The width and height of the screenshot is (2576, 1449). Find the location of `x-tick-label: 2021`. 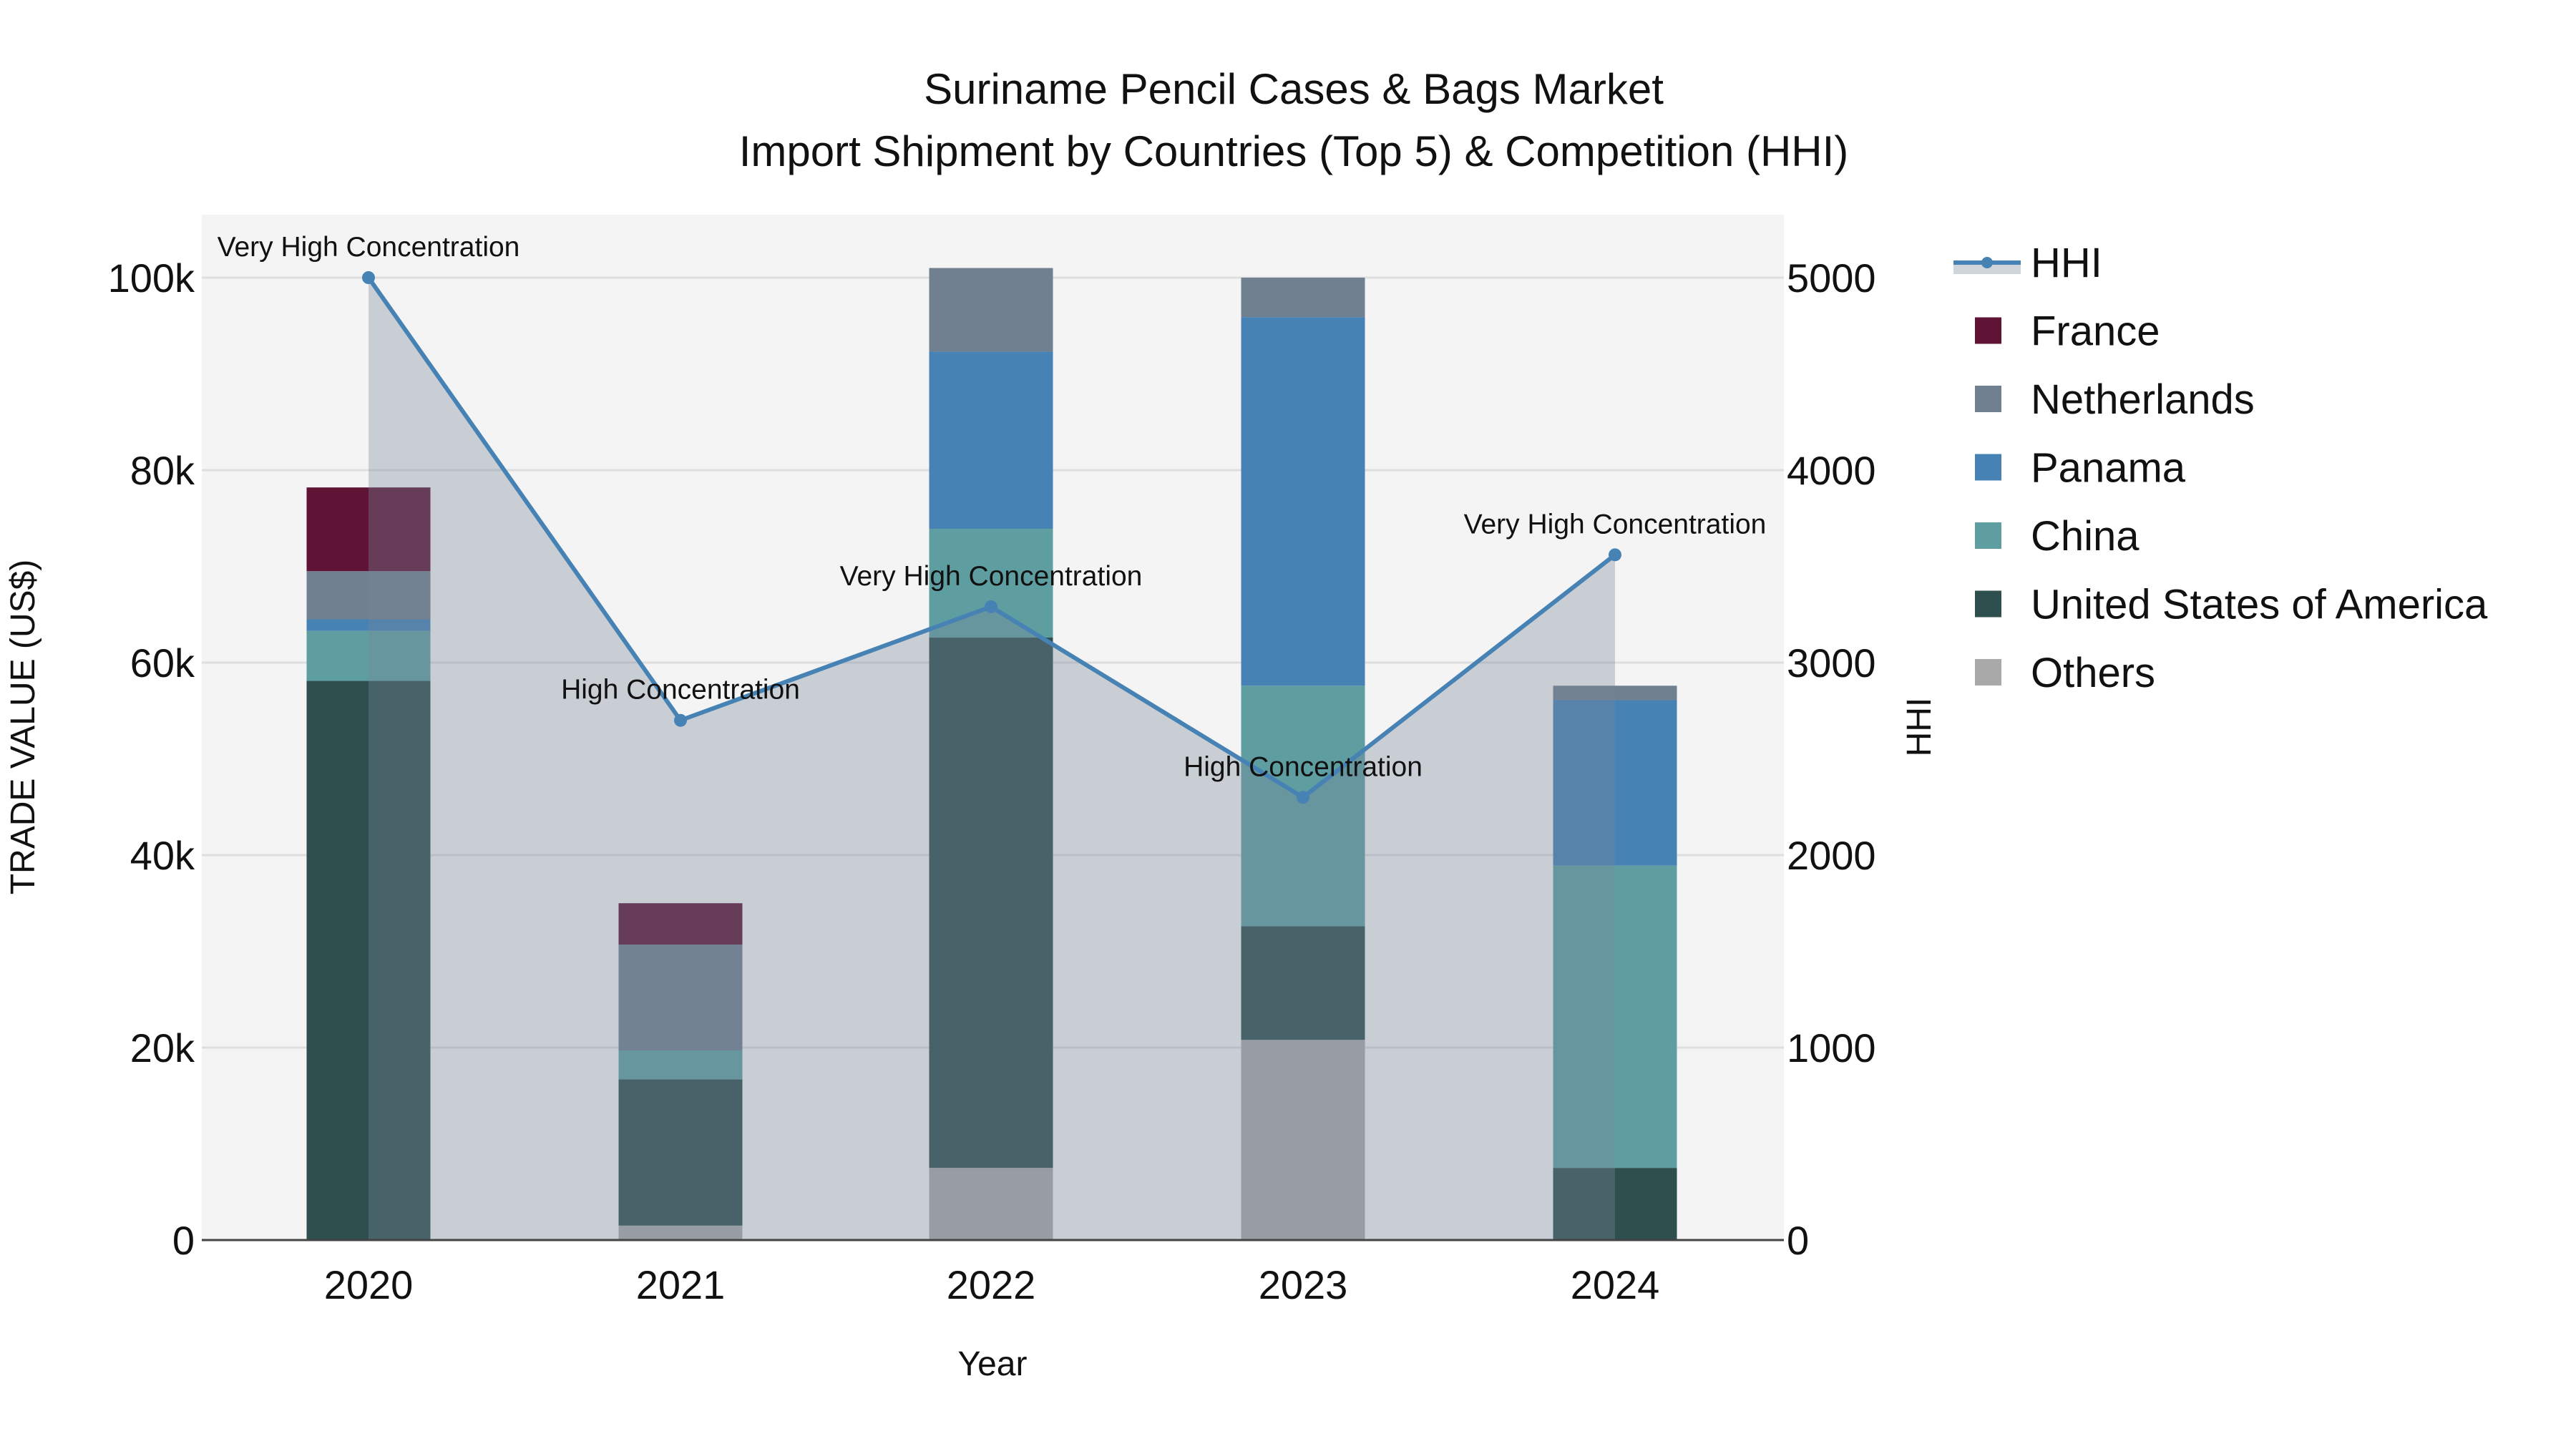

x-tick-label: 2021 is located at coordinates (681, 1284).